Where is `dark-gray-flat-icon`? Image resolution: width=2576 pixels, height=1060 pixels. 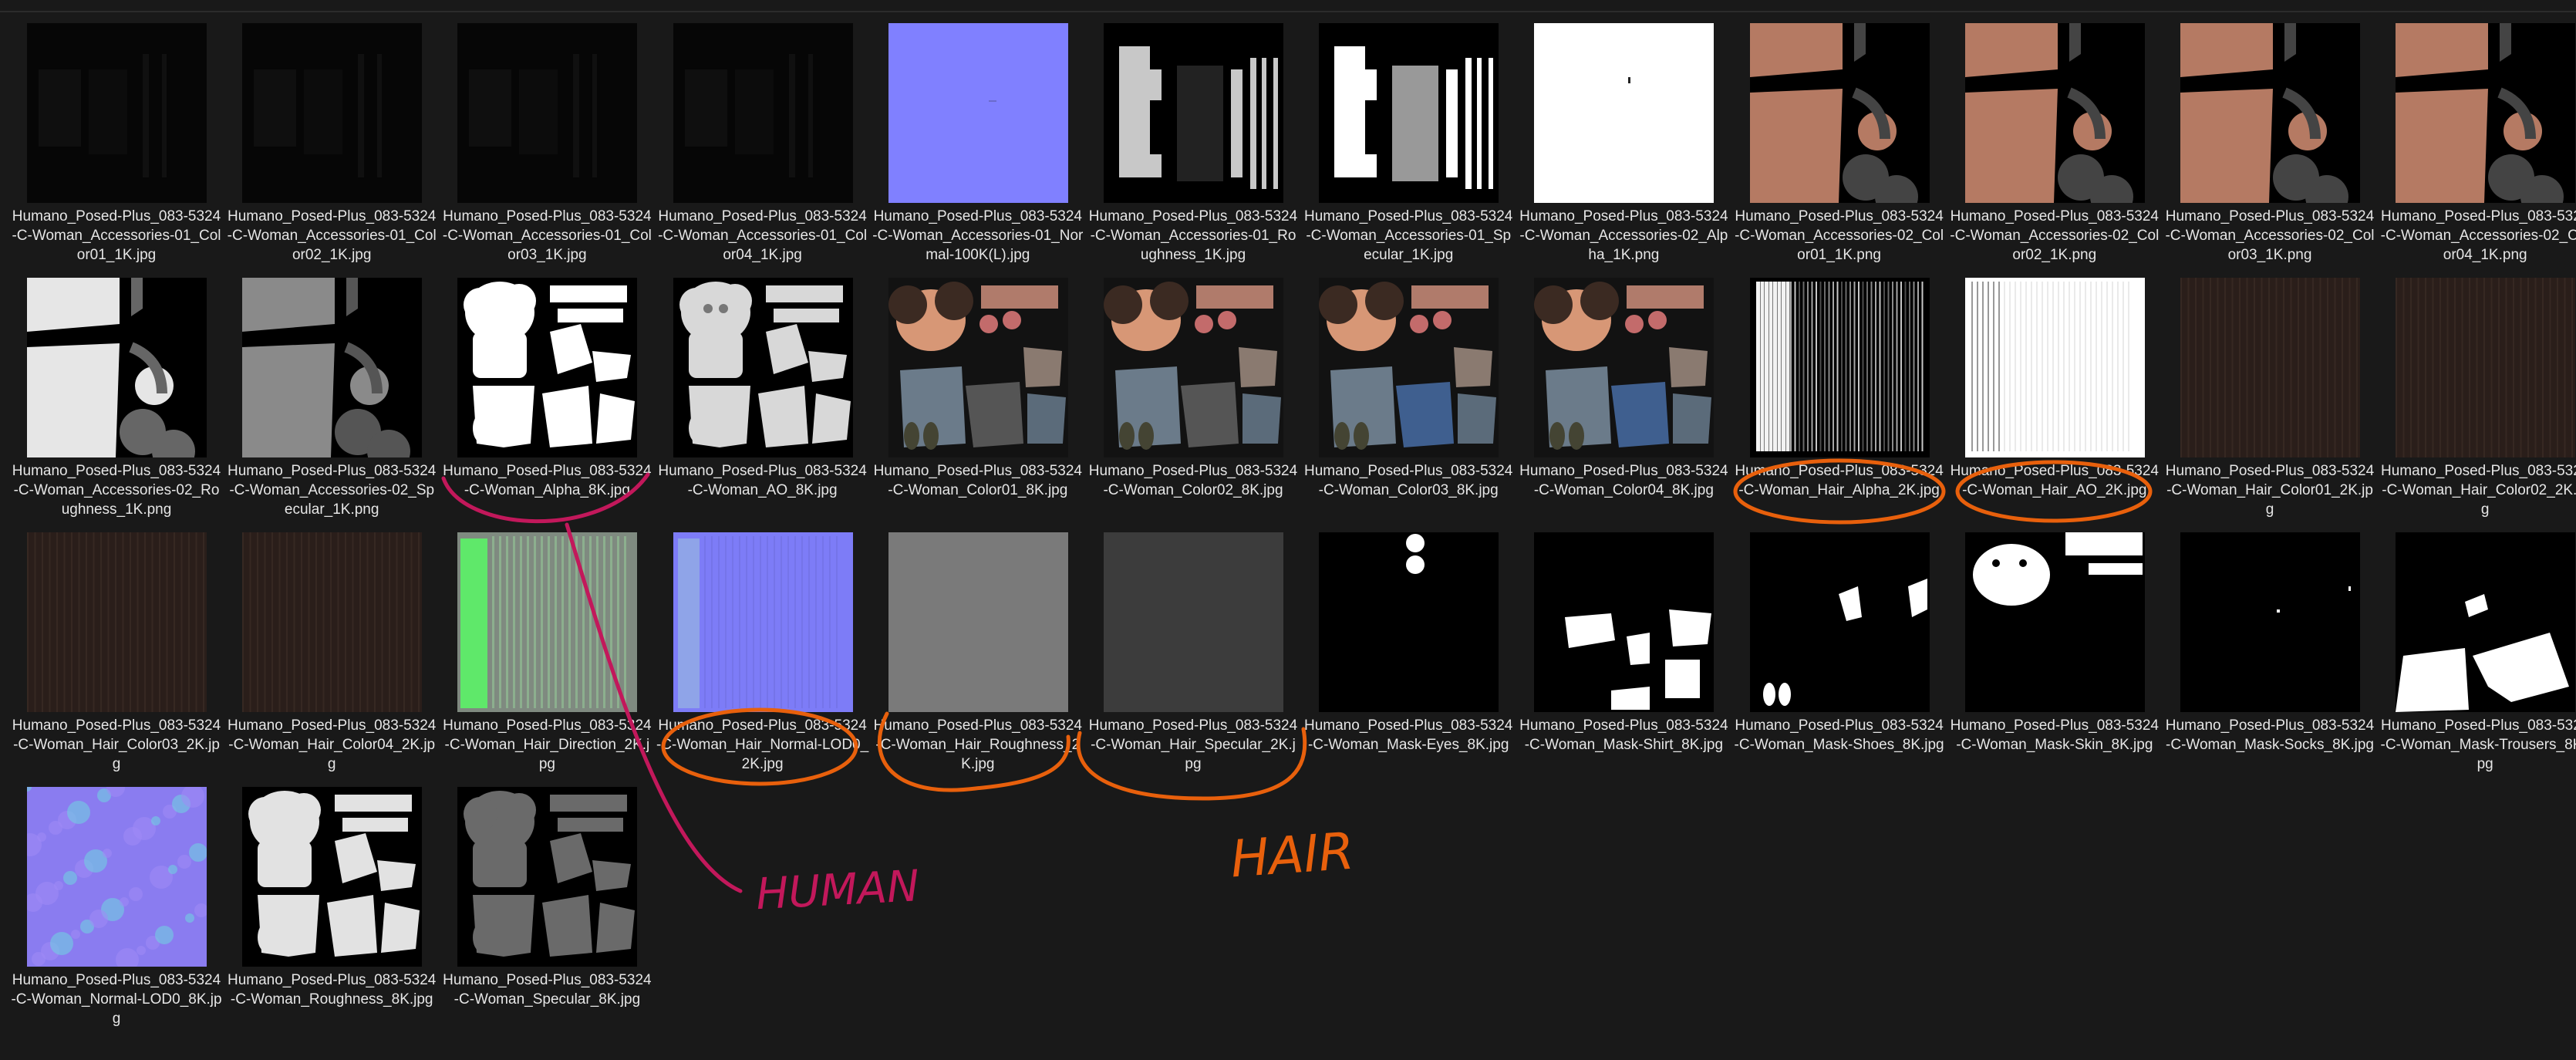
dark-gray-flat-icon is located at coordinates (1193, 622).